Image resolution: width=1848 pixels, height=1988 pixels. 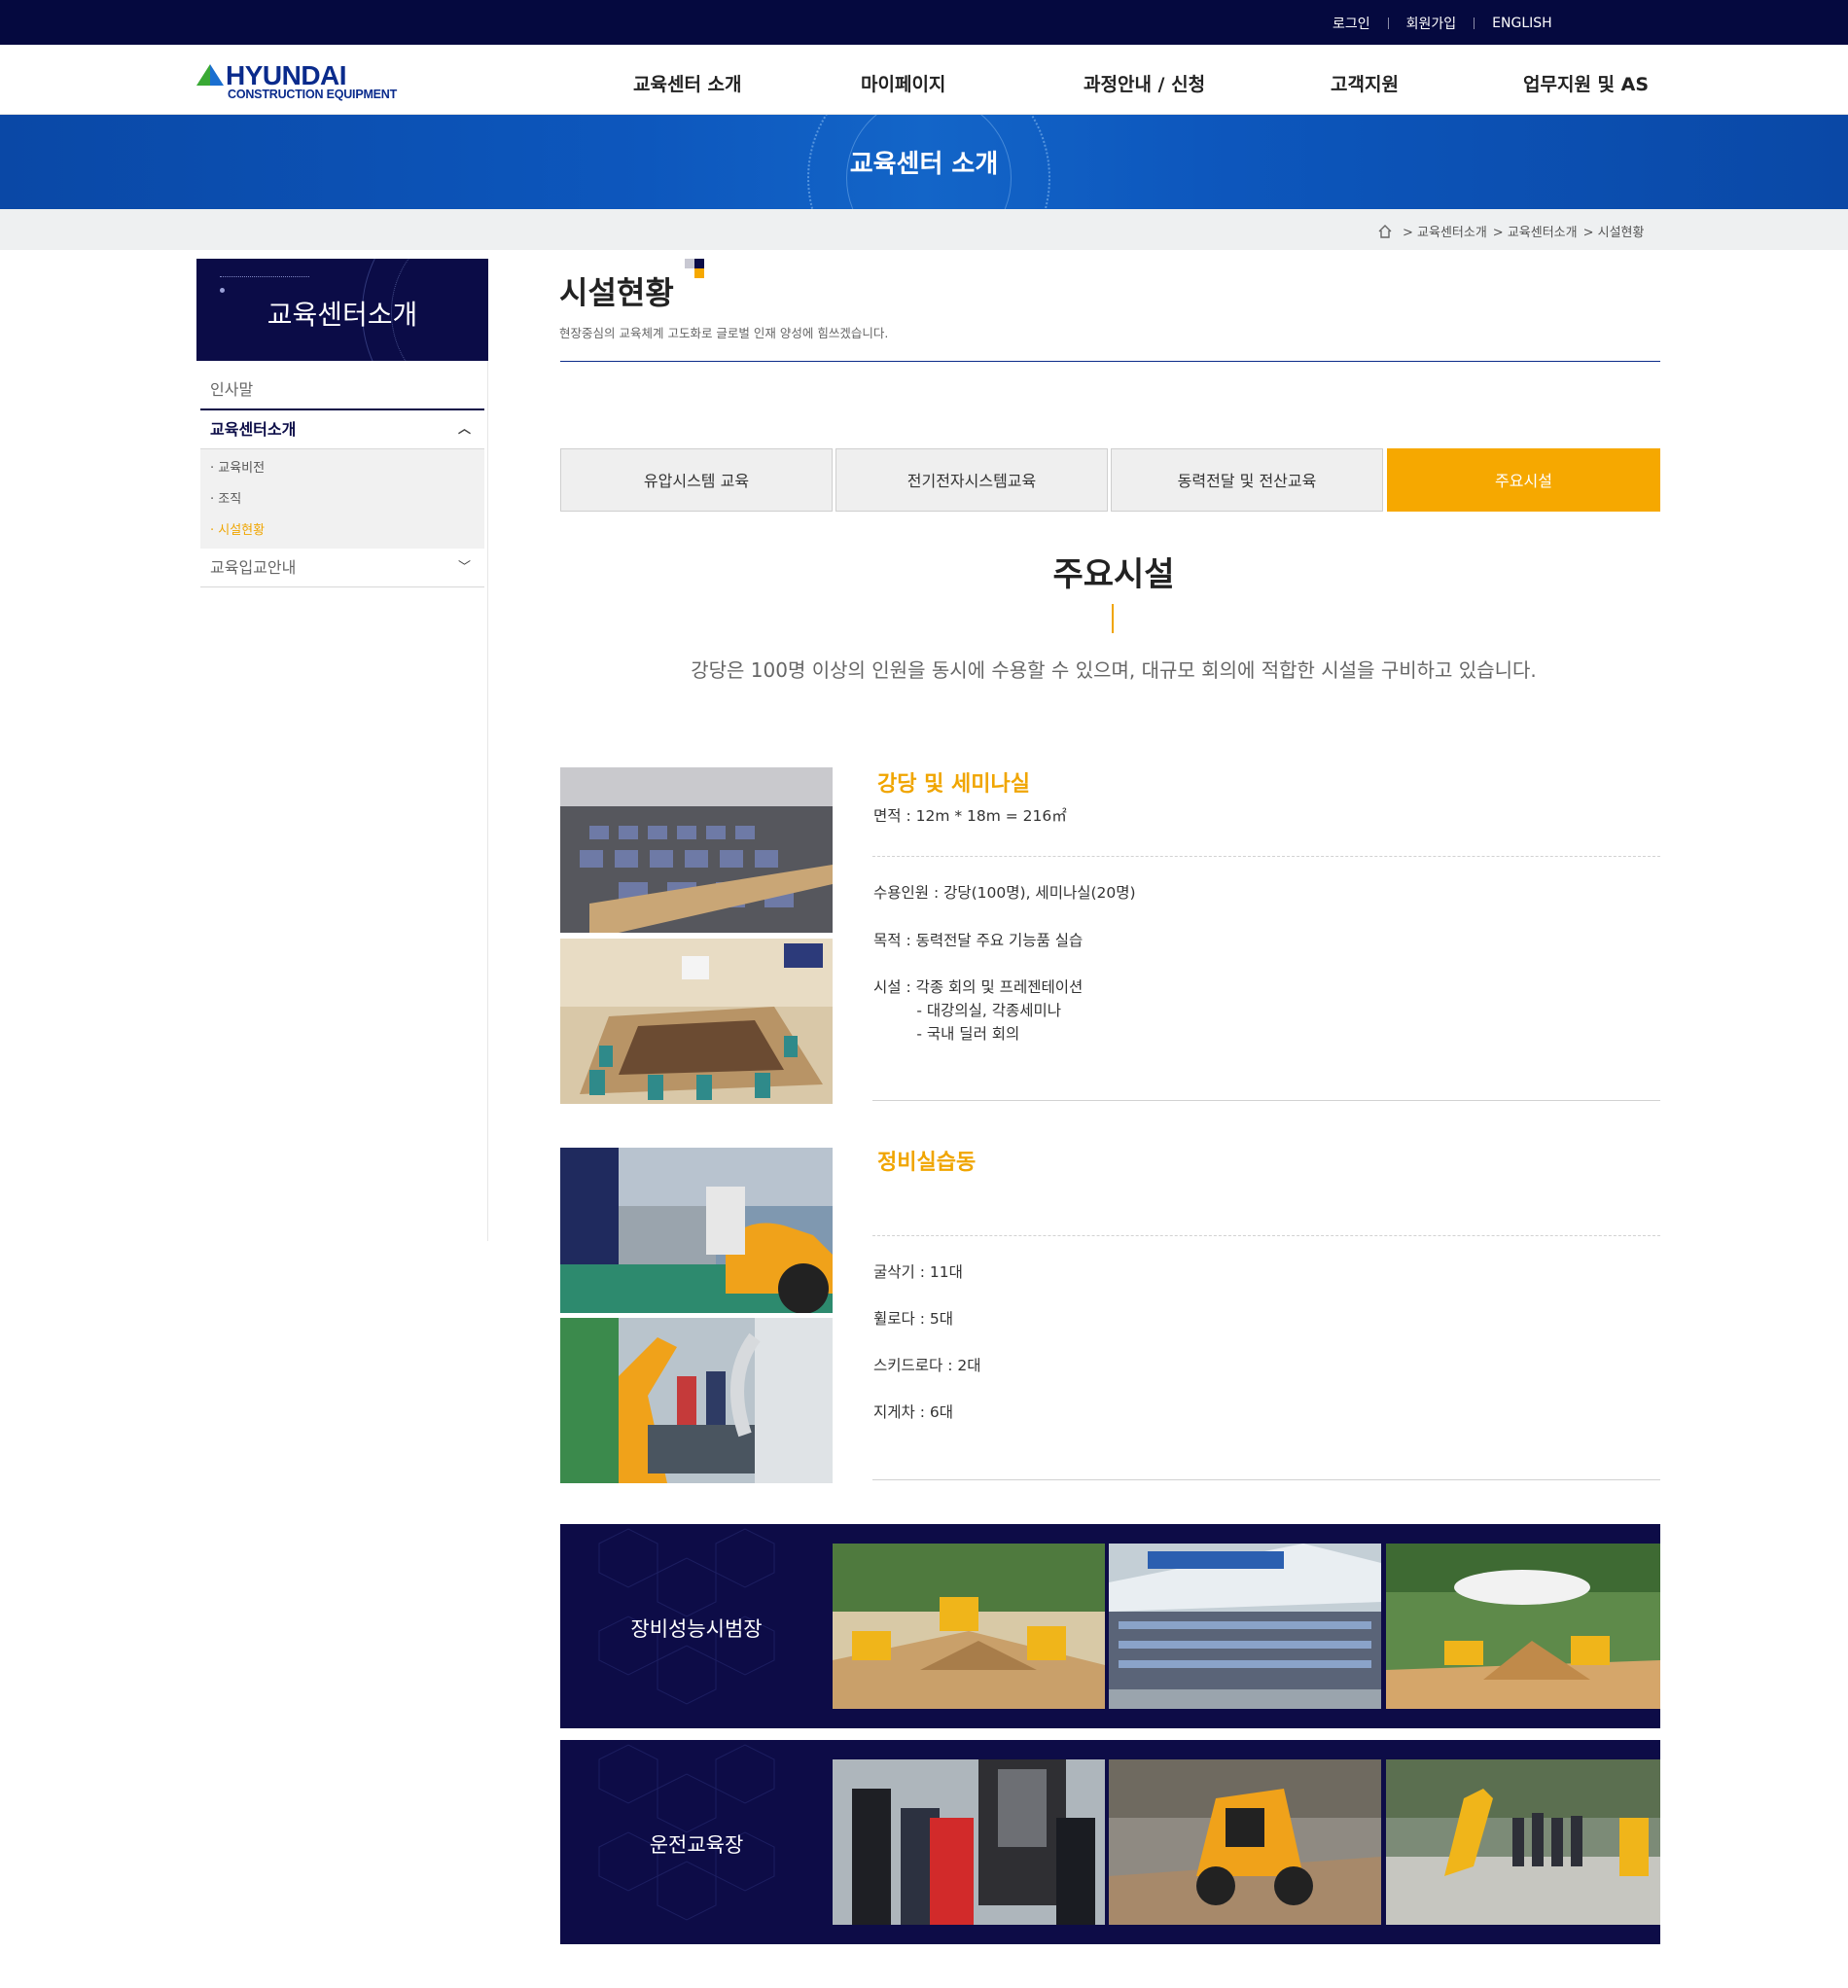 I want to click on auditorium-photo, so click(x=696, y=850).